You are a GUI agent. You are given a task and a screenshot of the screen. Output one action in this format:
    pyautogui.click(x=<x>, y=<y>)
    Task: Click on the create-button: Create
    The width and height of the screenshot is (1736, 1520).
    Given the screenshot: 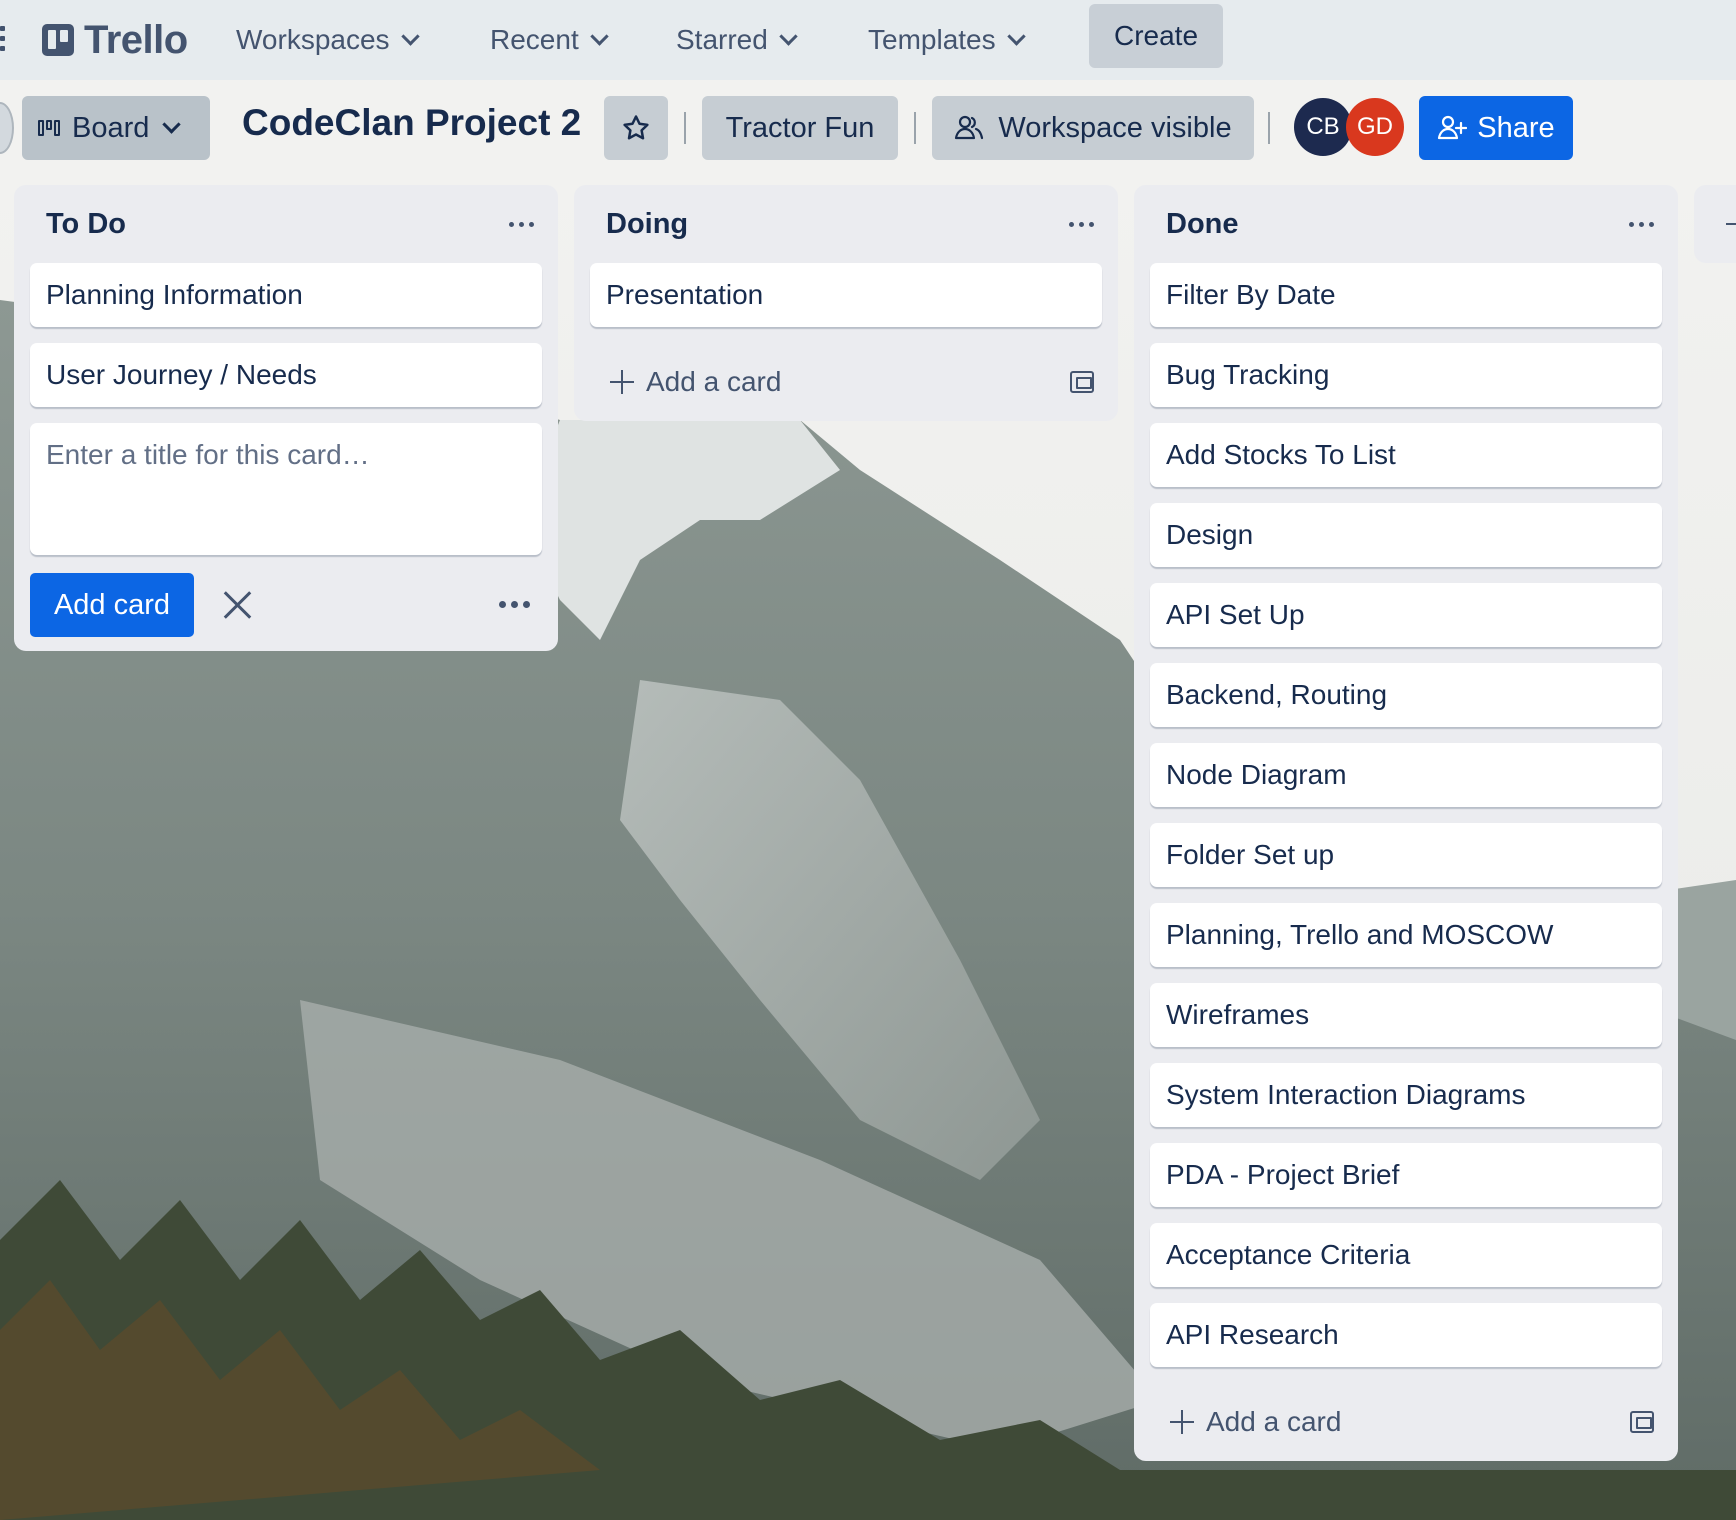 What is the action you would take?
    pyautogui.click(x=1156, y=36)
    